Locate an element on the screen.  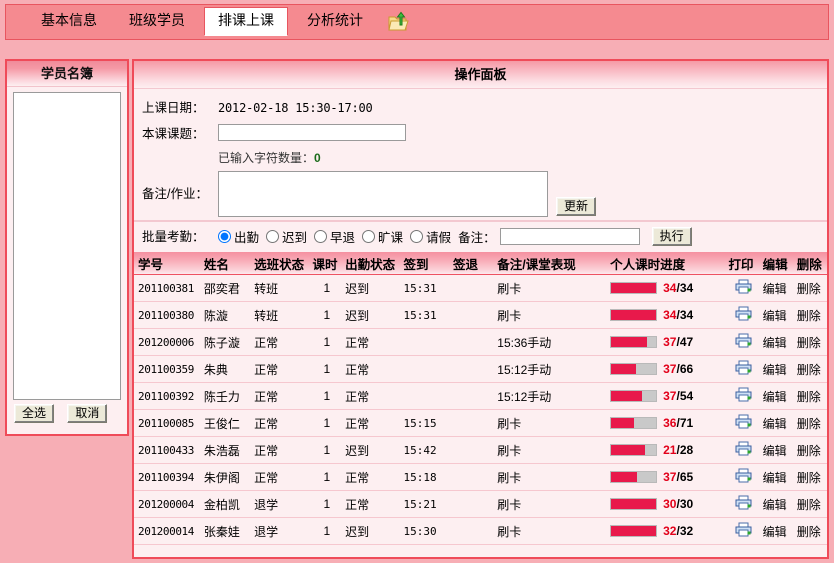
radio-option-absent: 旷课 is located at coordinates (382, 236).